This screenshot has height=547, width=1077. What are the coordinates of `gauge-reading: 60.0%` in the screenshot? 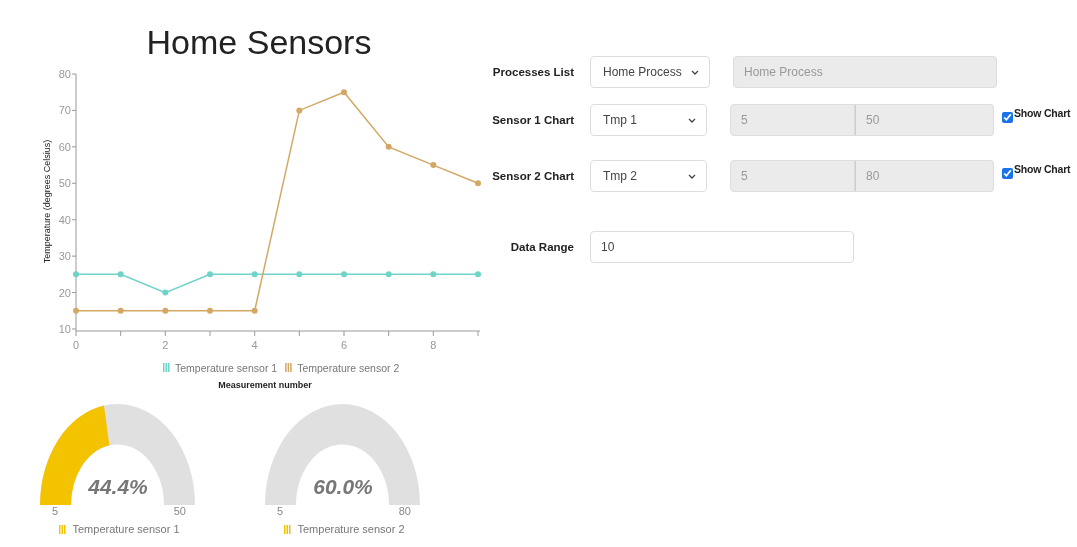 It's located at (343, 486).